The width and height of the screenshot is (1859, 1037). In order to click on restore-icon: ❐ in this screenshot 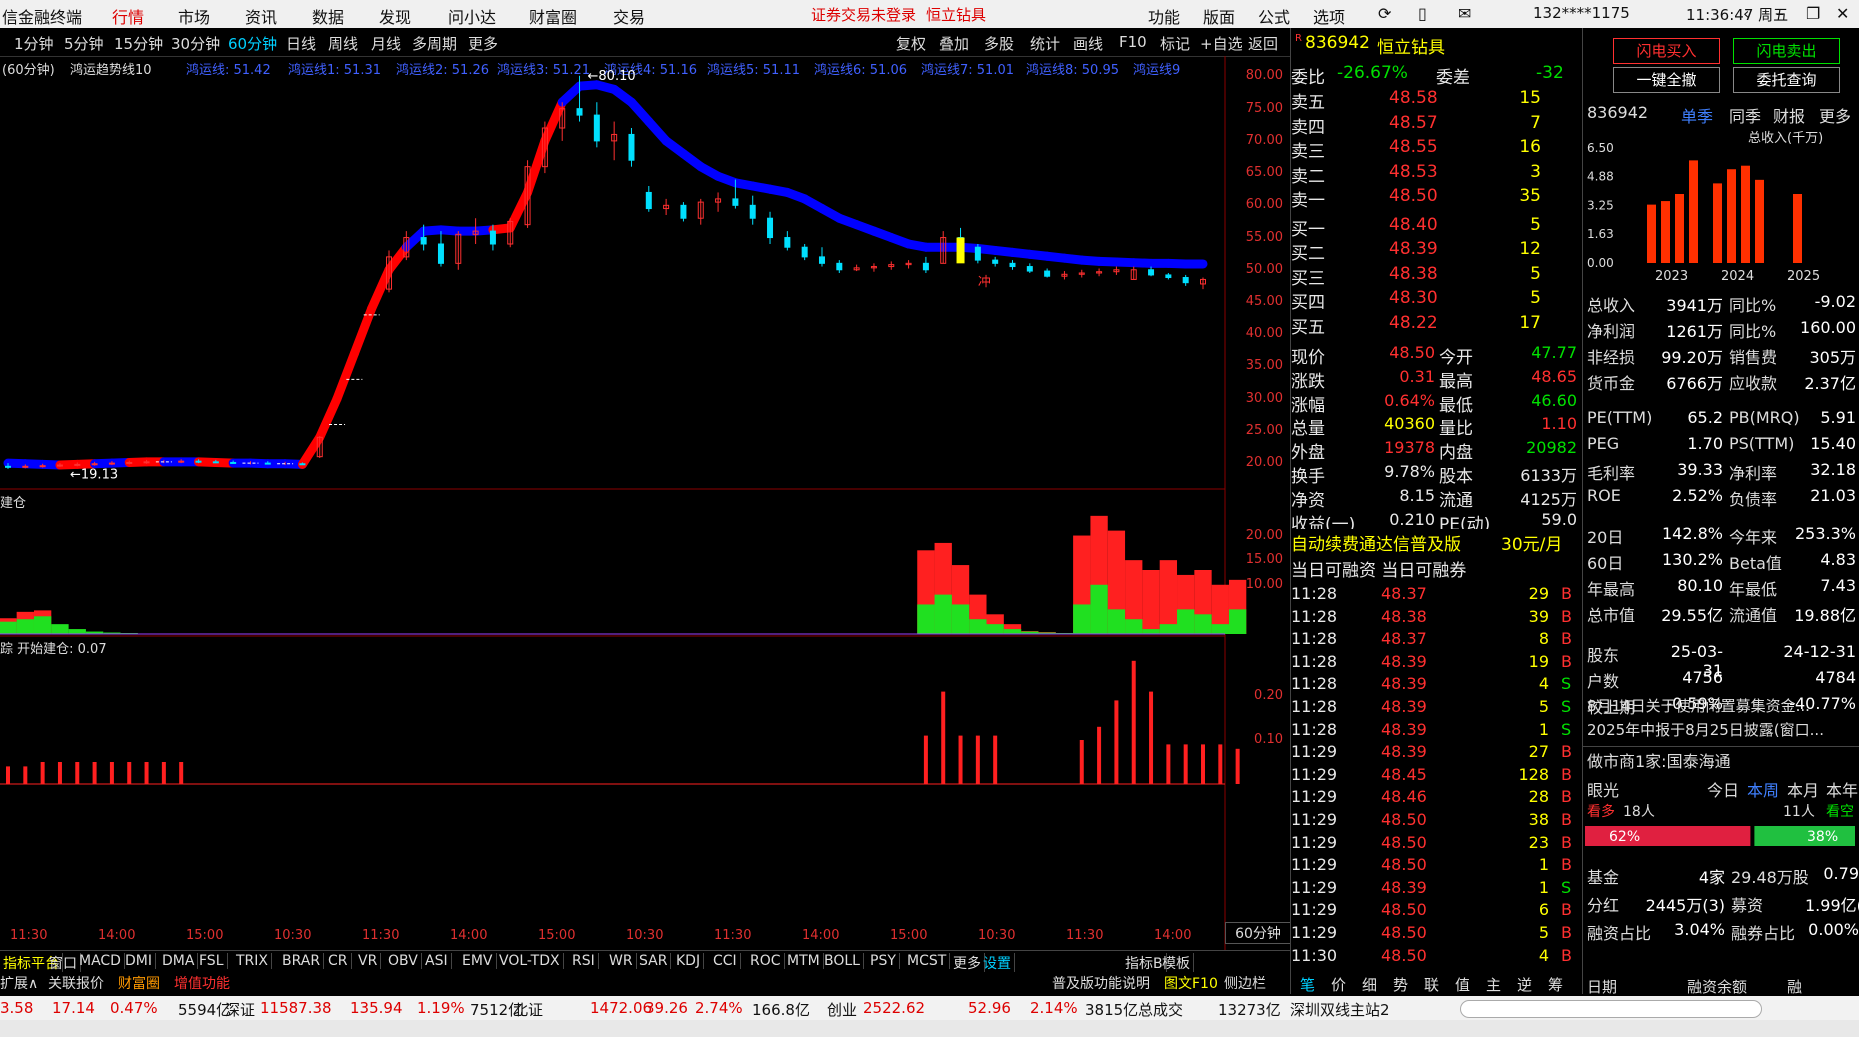, I will do `click(1813, 13)`.